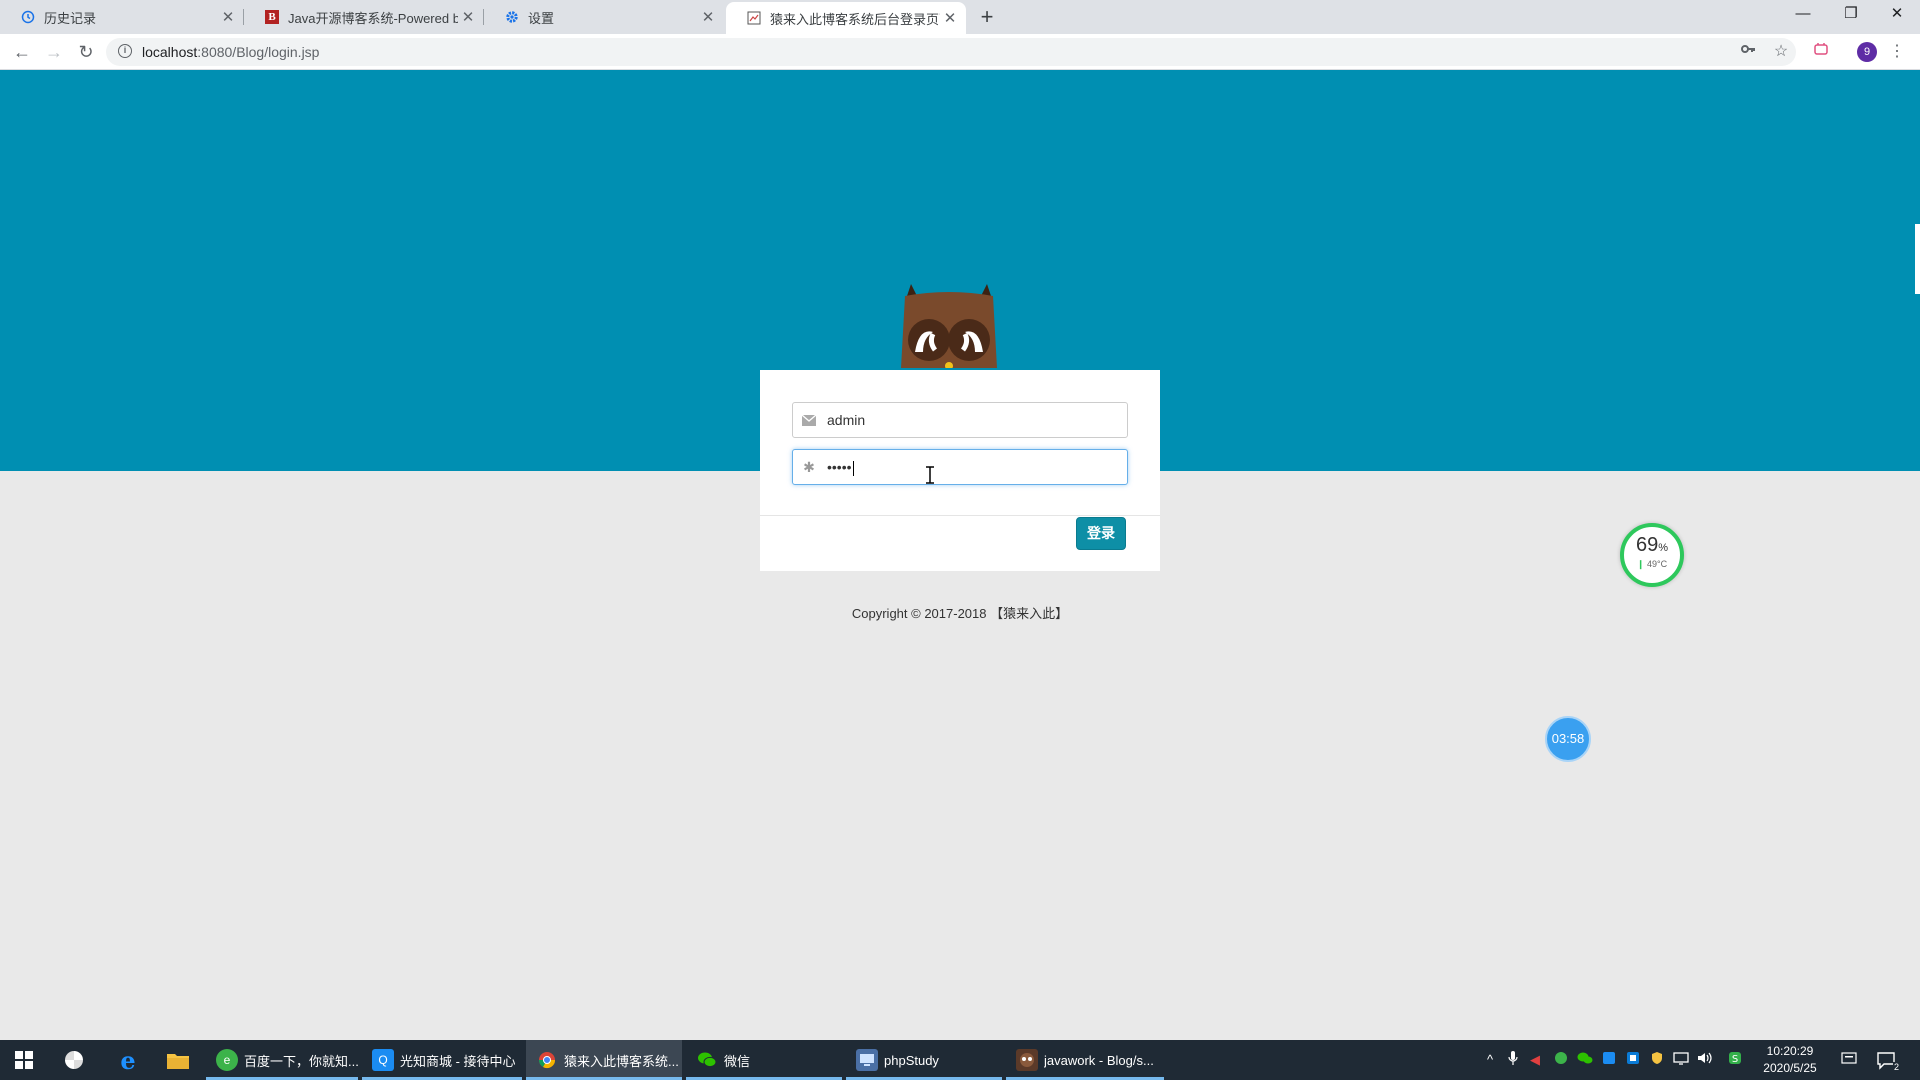 The width and height of the screenshot is (1920, 1080). Describe the element at coordinates (541, 18) in the screenshot. I see `tab-title: 设置` at that location.